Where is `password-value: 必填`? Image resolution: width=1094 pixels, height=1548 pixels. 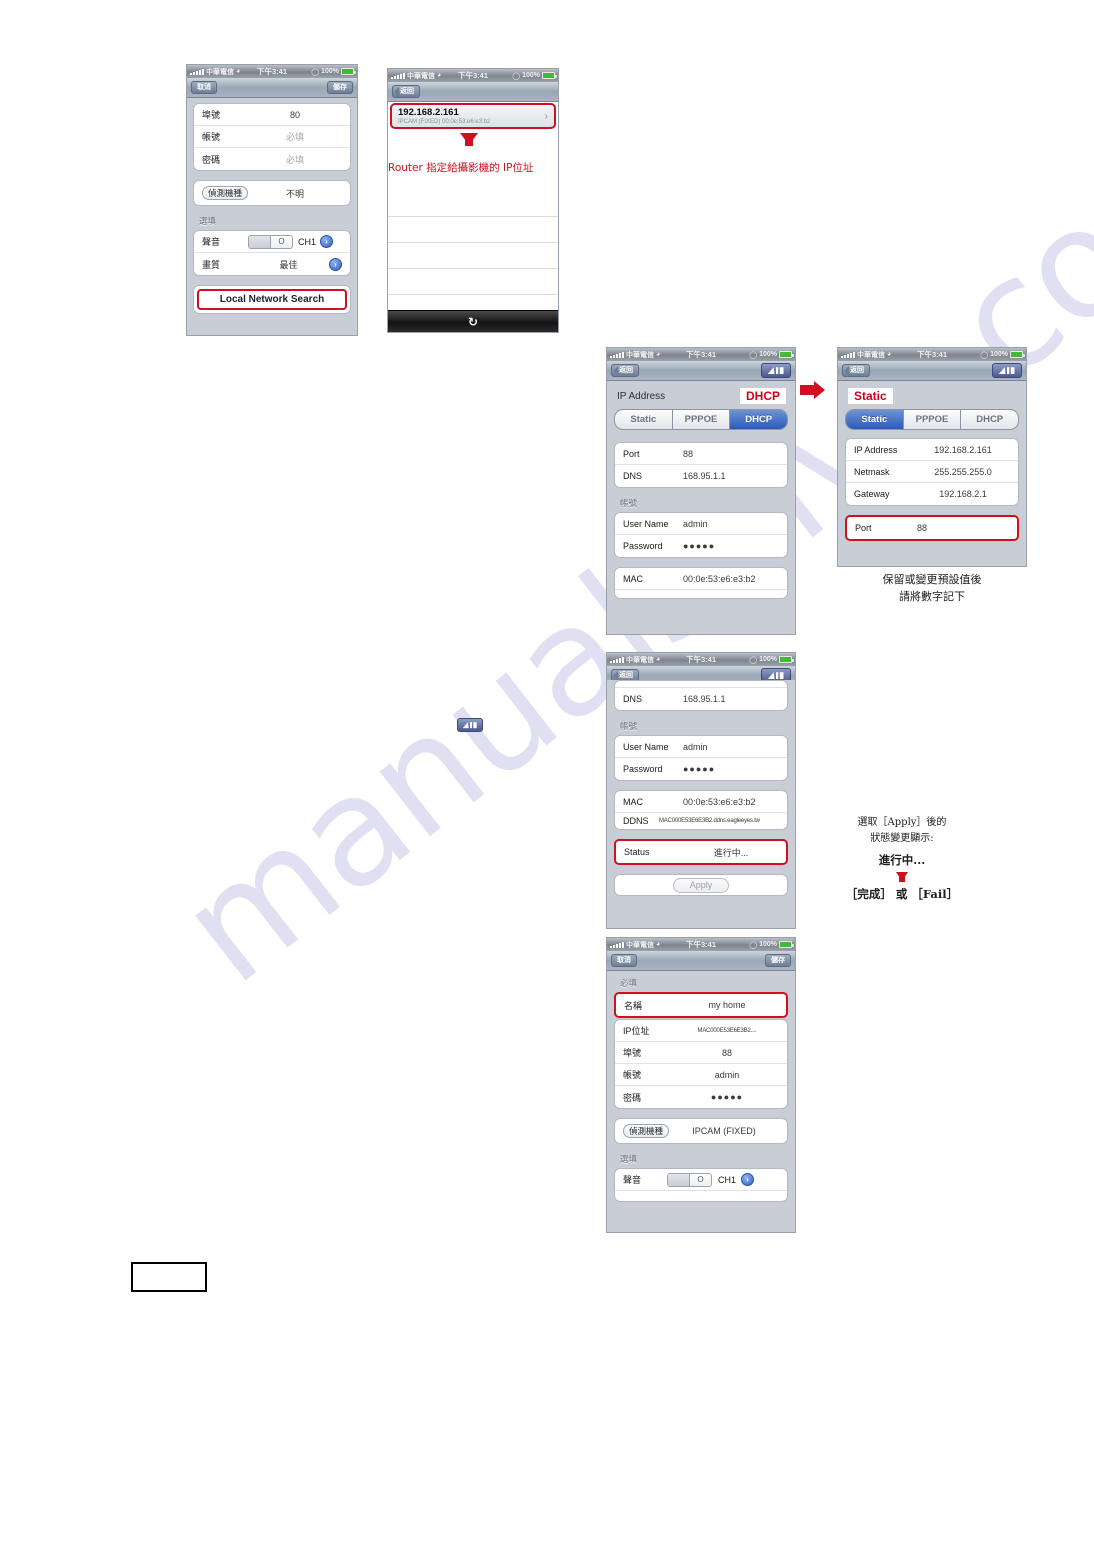 password-value: 必填 is located at coordinates (294, 159).